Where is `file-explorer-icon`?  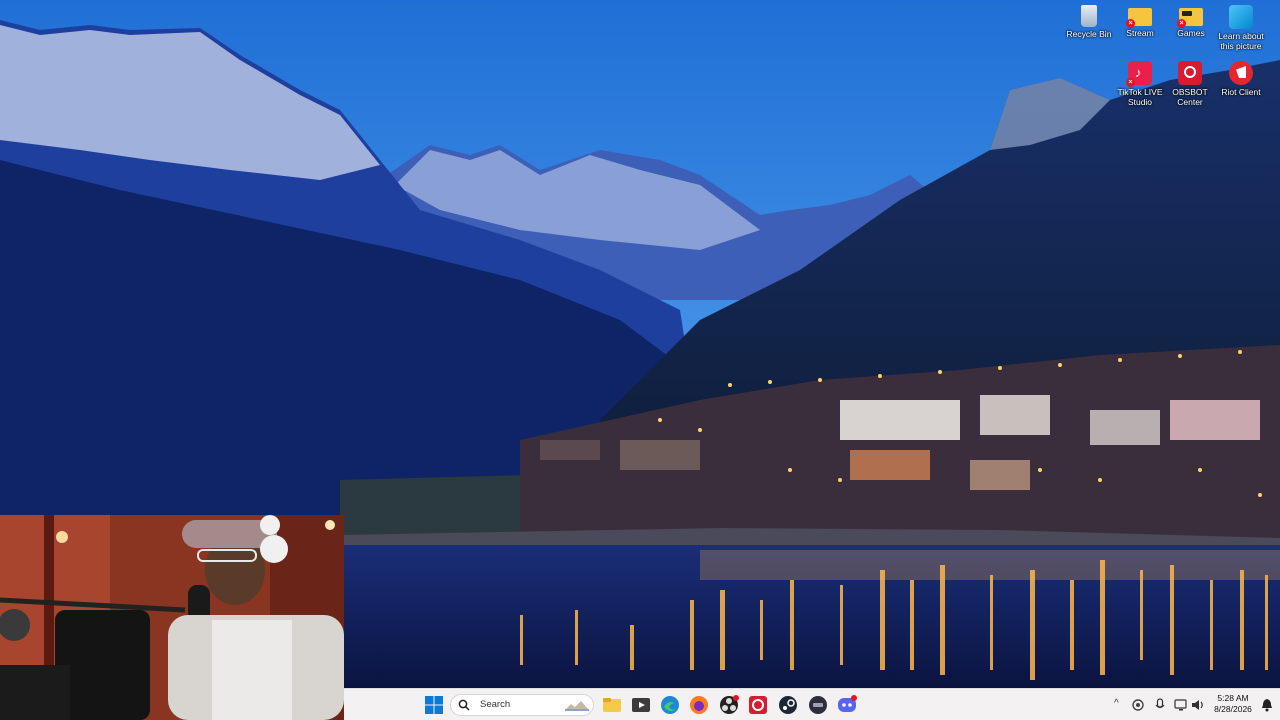
file-explorer-icon is located at coordinates (612, 705).